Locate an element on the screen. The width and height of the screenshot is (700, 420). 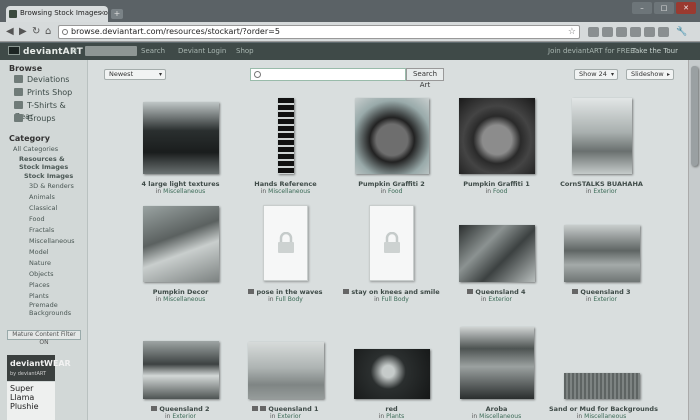
sidebar-item-groups: Groups is located at coordinates (35, 118).